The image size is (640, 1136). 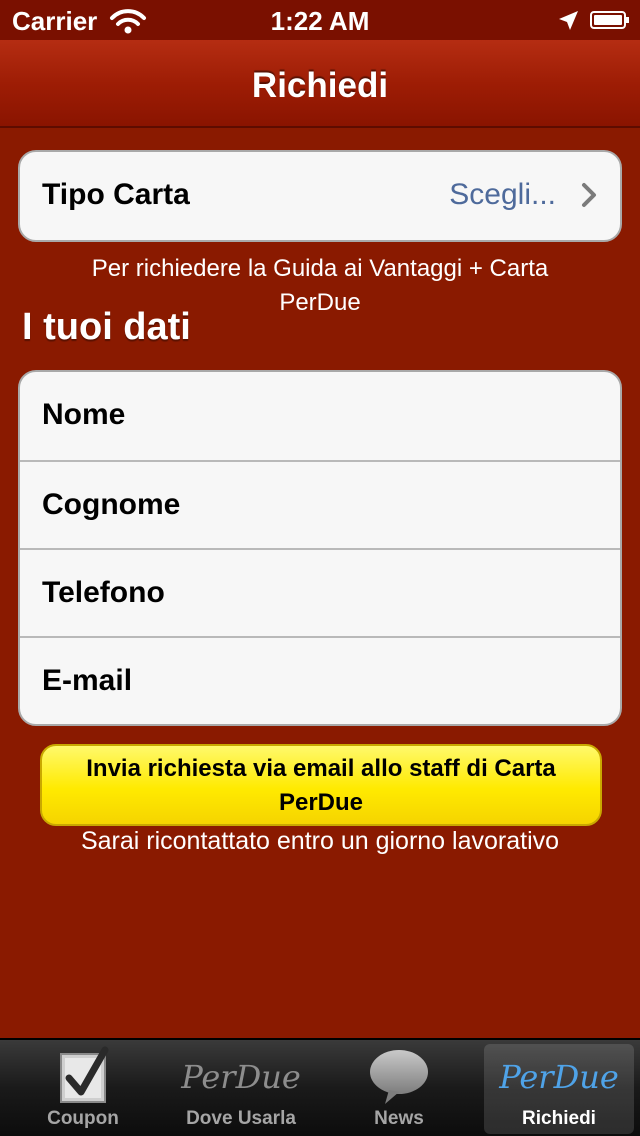 I want to click on telefono-field: Telefono, so click(x=320, y=592).